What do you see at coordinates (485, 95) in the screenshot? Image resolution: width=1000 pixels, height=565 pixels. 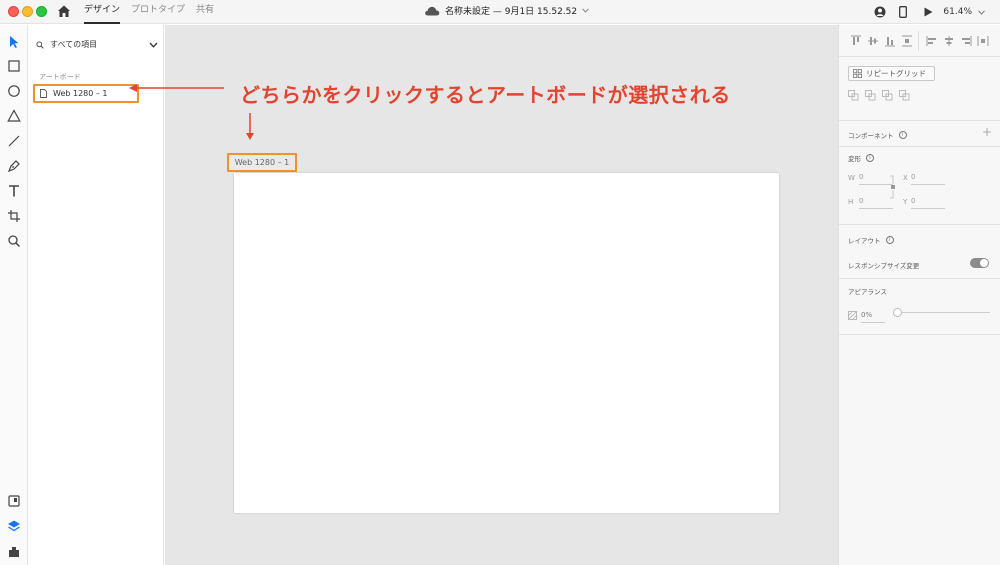 I see `annotation-text: どちらかをクリックするとアートボードが選択される` at bounding box center [485, 95].